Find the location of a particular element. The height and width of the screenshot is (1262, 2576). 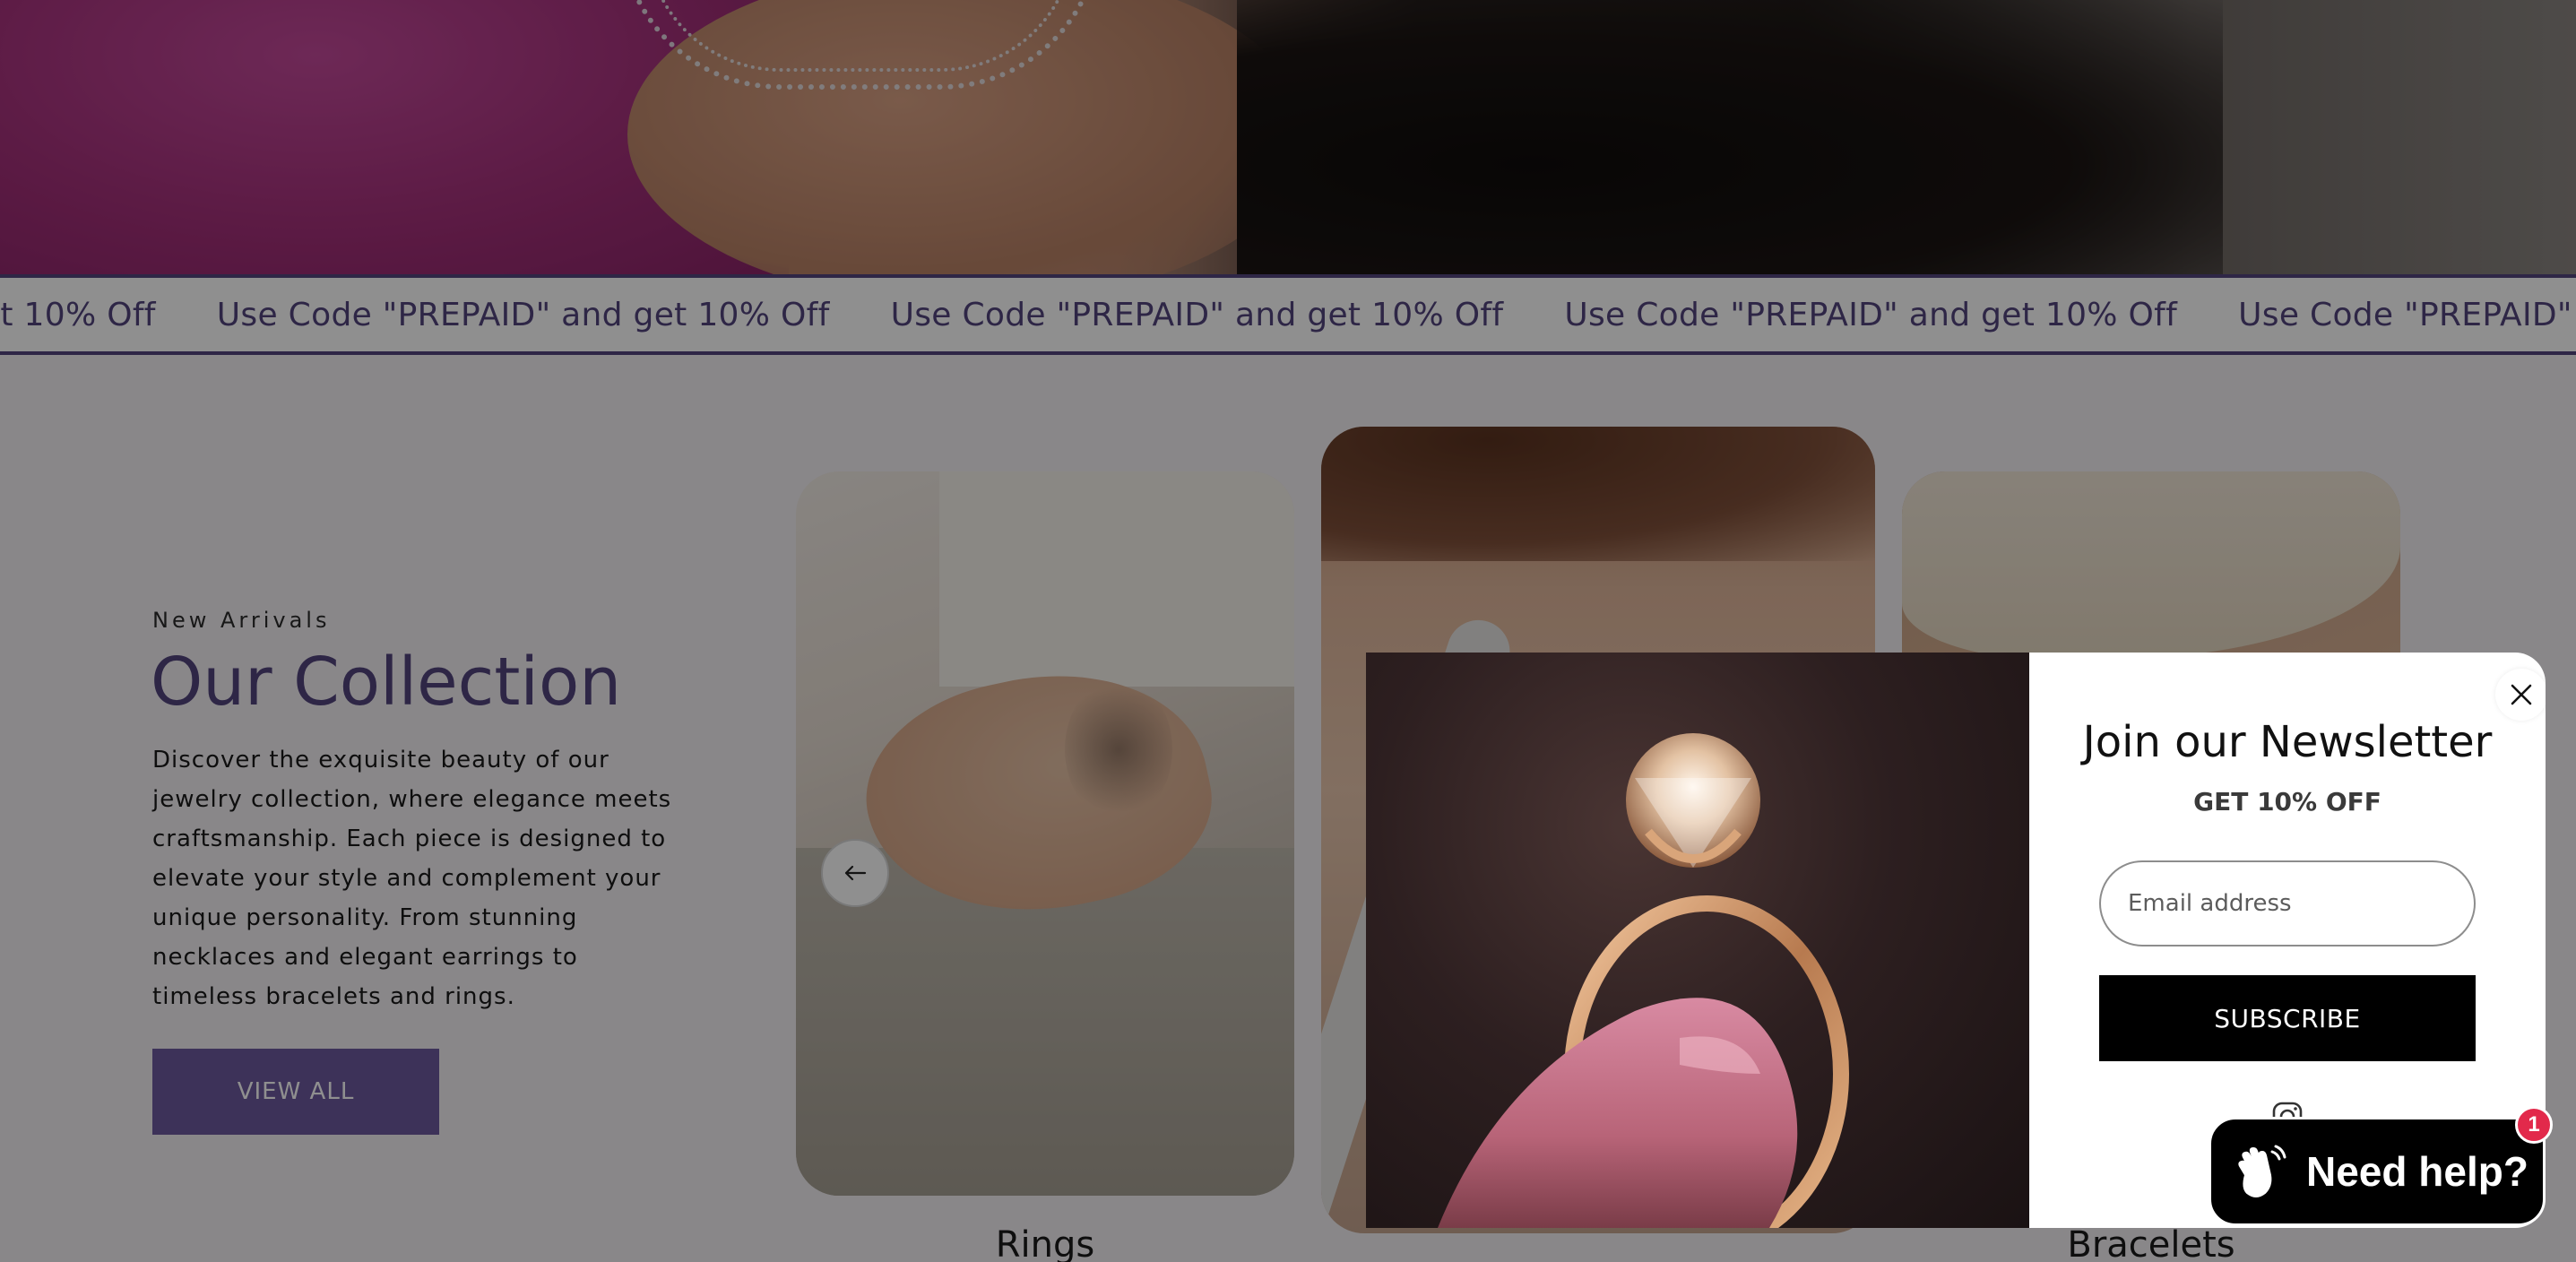

newsletter-title: Join our Newsletter is located at coordinates (2287, 742).